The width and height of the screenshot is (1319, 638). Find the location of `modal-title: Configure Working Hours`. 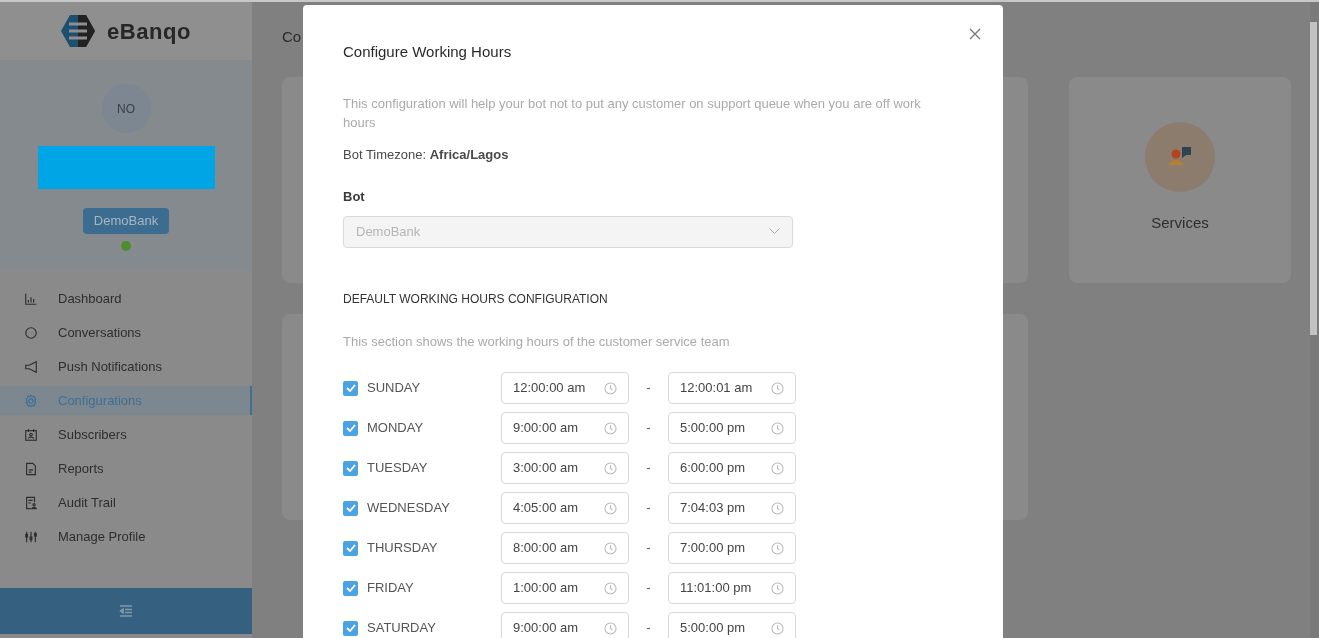

modal-title: Configure Working Hours is located at coordinates (428, 52).